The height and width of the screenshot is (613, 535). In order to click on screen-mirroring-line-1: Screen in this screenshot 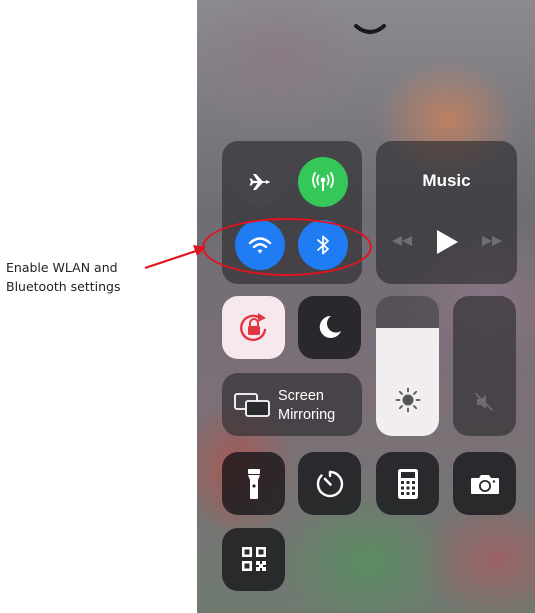, I will do `click(301, 396)`.